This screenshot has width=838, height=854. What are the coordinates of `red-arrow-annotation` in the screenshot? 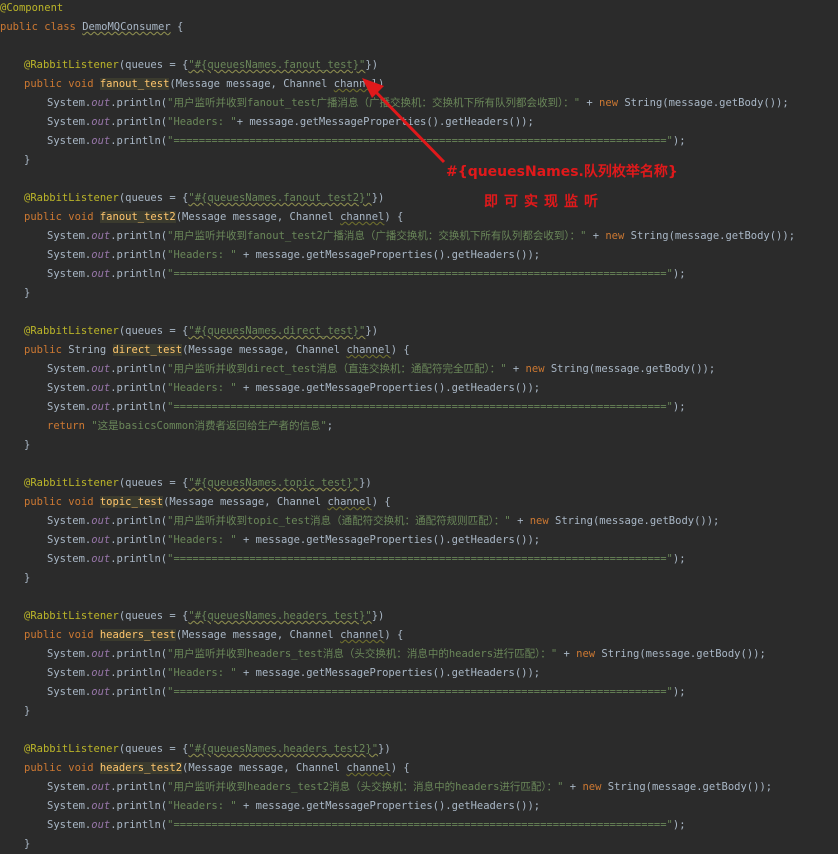 It's located at (404, 121).